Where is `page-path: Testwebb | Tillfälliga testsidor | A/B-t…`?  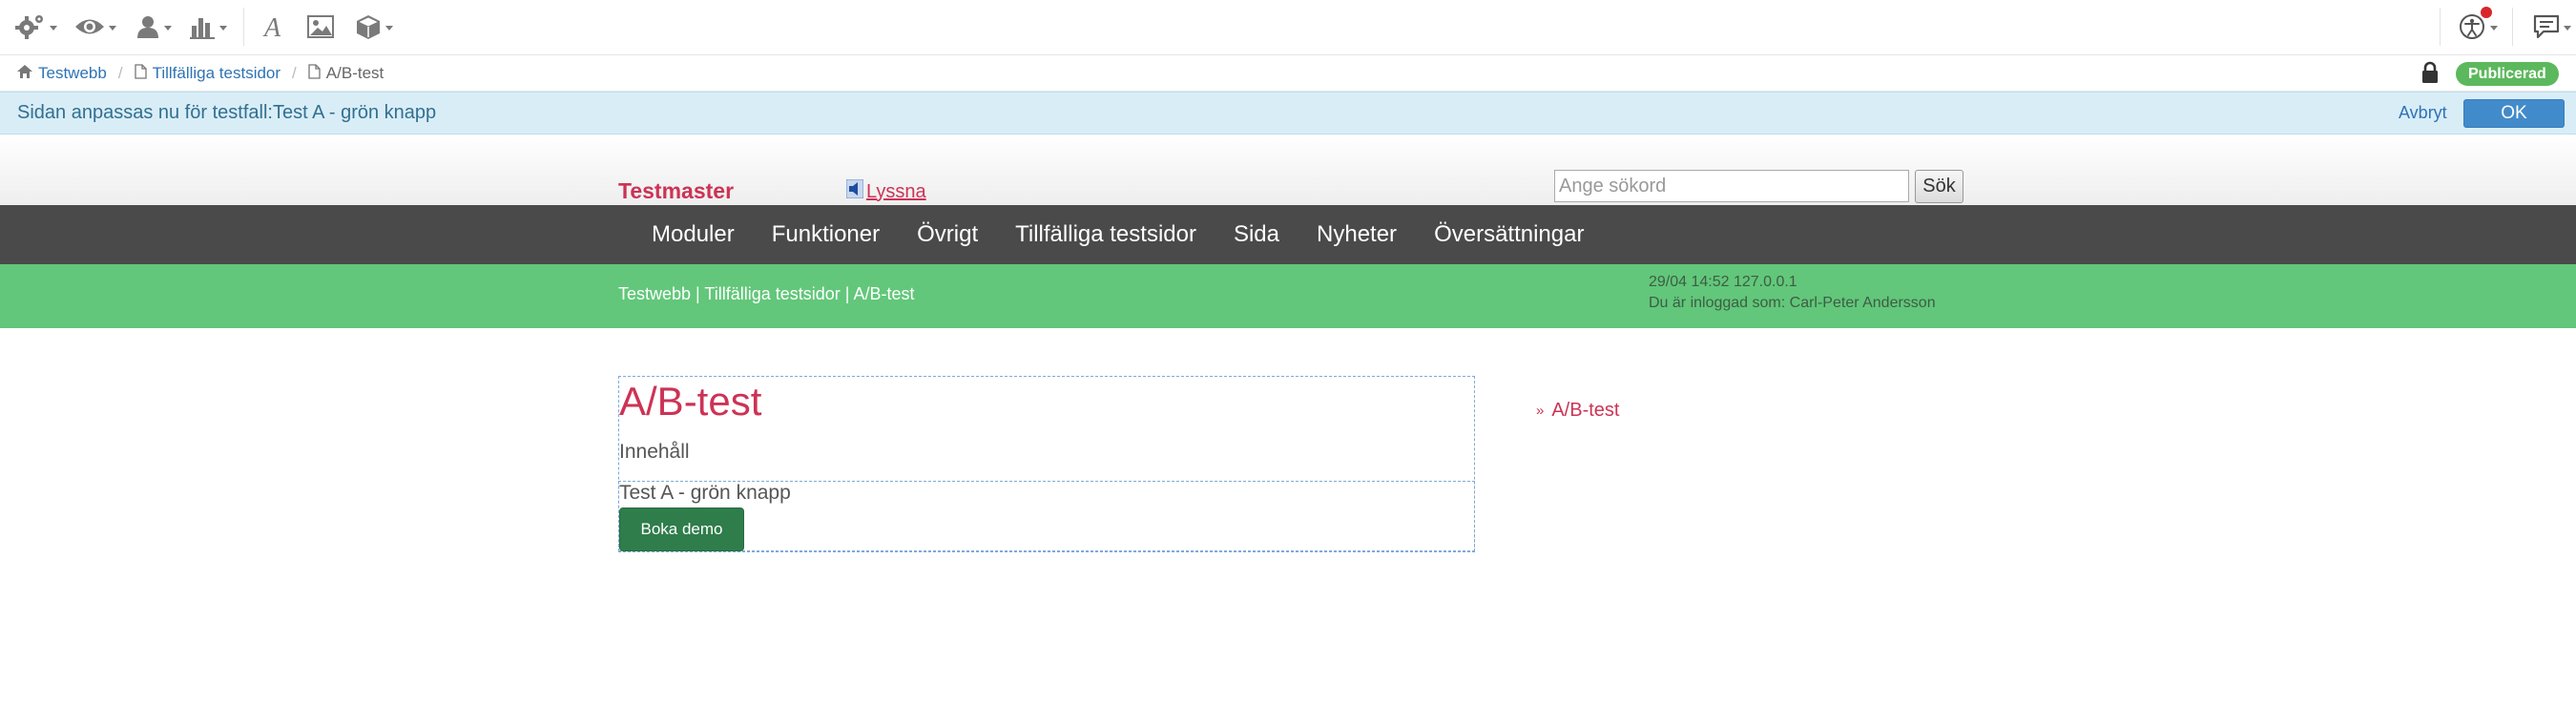 page-path: Testwebb | Tillfälliga testsidor | A/B-t… is located at coordinates (766, 294).